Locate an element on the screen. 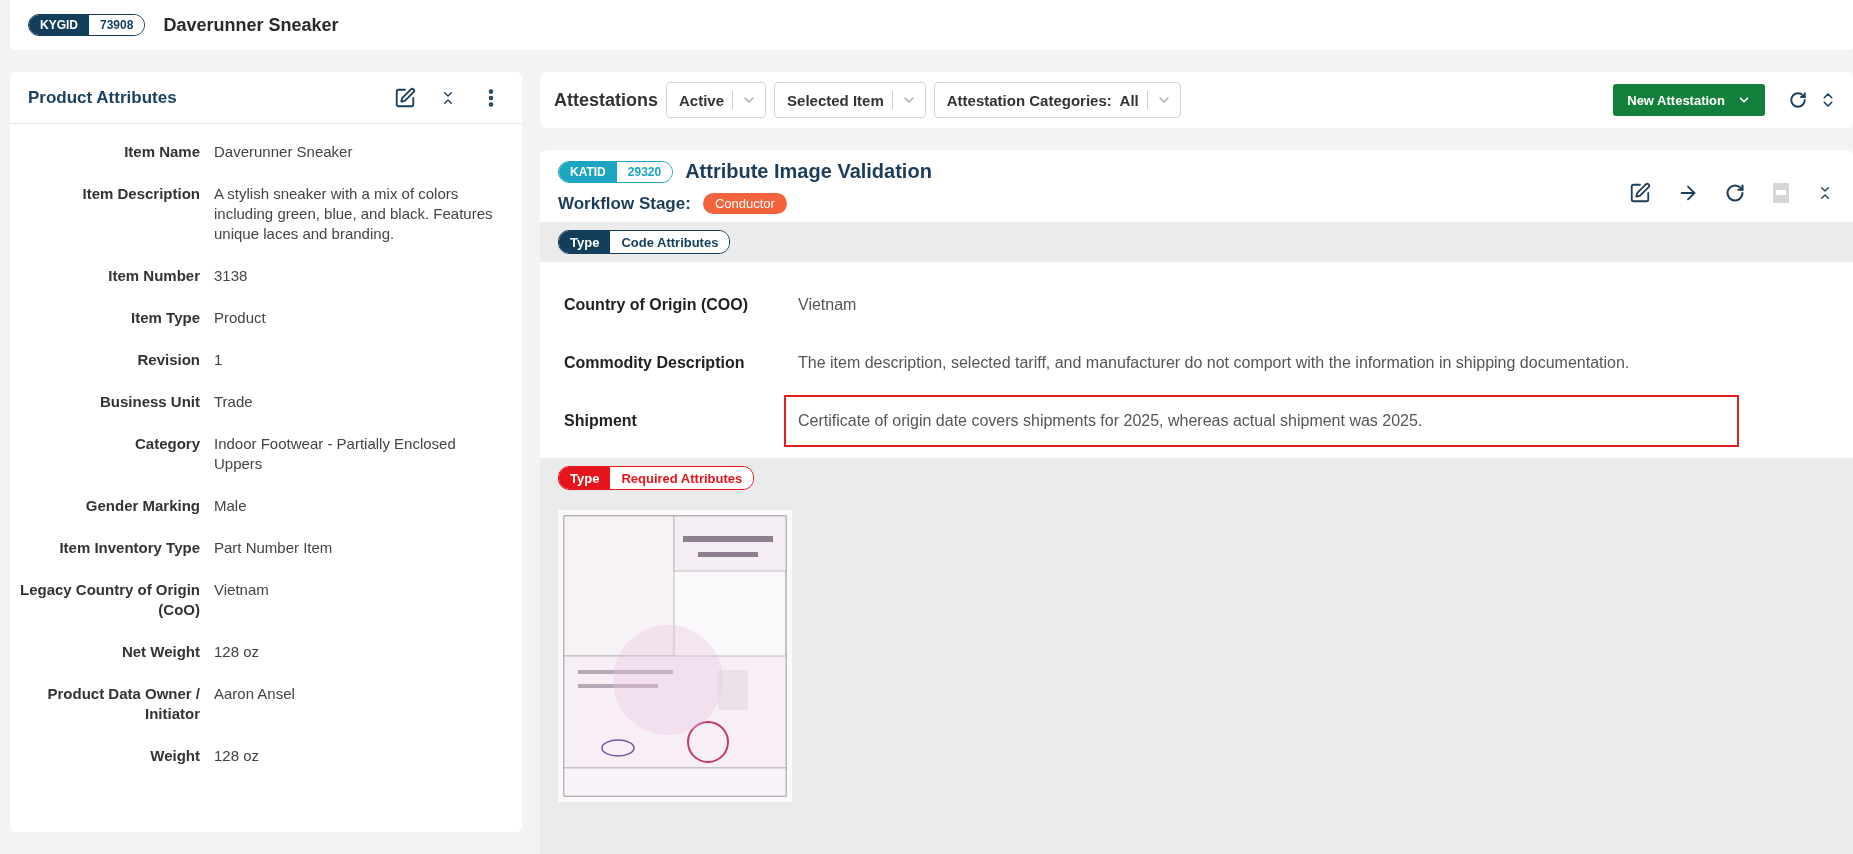 Image resolution: width=1853 pixels, height=854 pixels. attribute-label: Product Data Owner / Initiator is located at coordinates (123, 704).